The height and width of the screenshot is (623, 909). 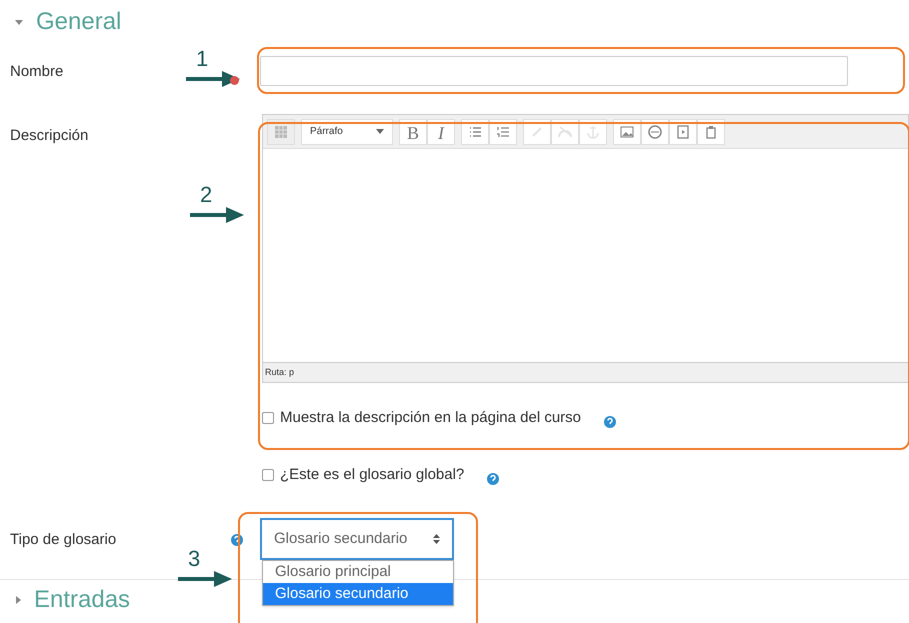 I want to click on bold-button: B, so click(x=413, y=131).